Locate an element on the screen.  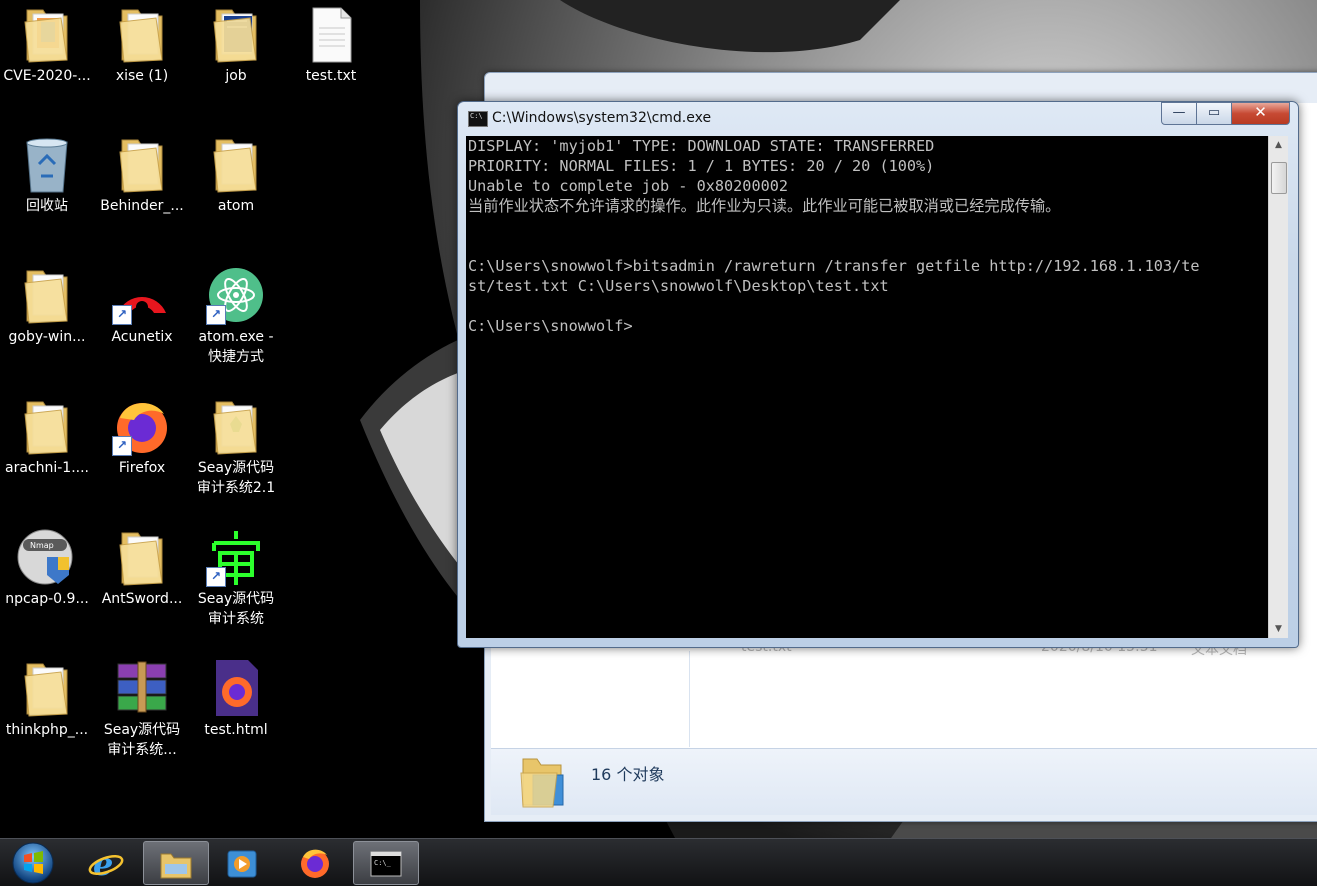
svg-text: Nmap is located at coordinates (42, 545).